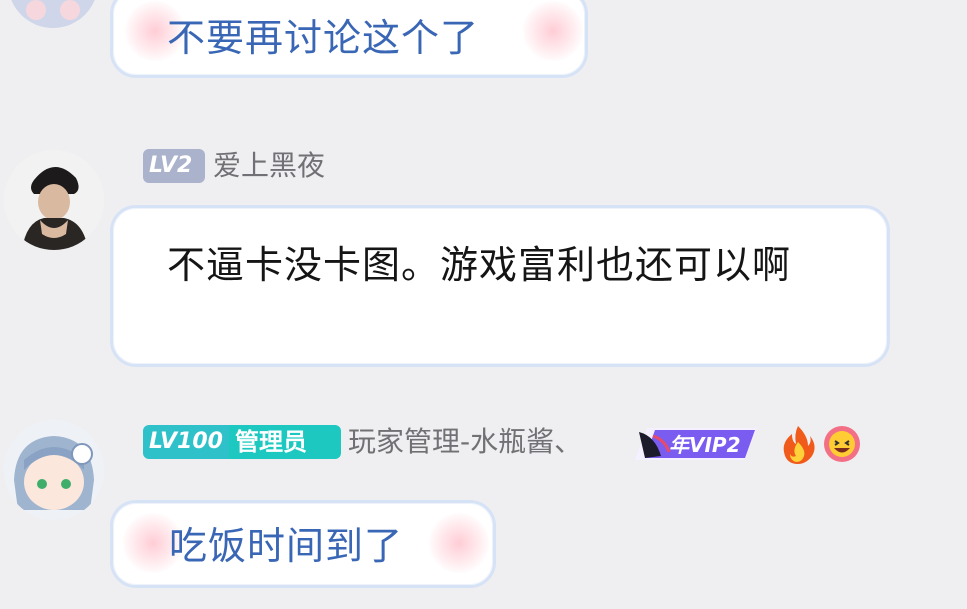  What do you see at coordinates (842, 444) in the screenshot?
I see `laughing-face-icon` at bounding box center [842, 444].